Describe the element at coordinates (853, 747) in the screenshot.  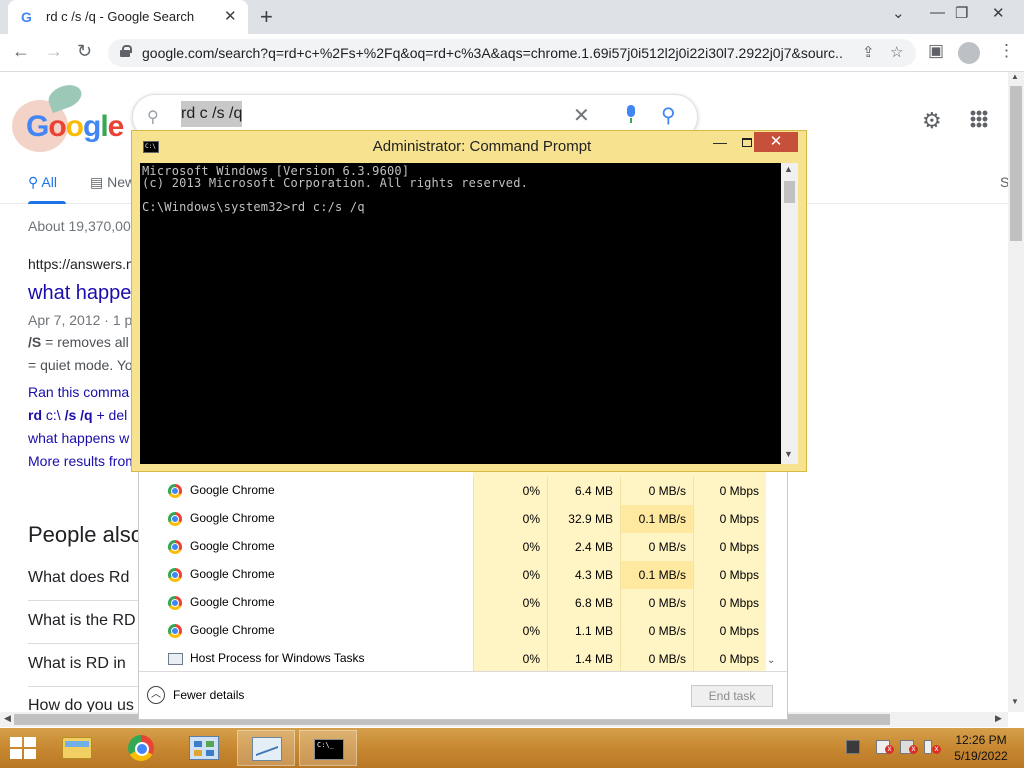
I see `tray-desktop-icon` at that location.